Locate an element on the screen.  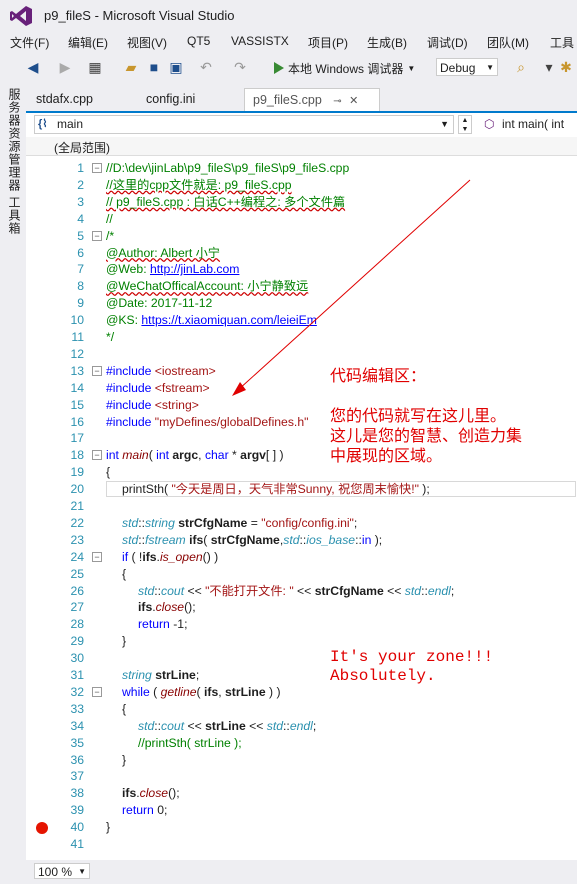
code-text: } is located at coordinates (124, 760).